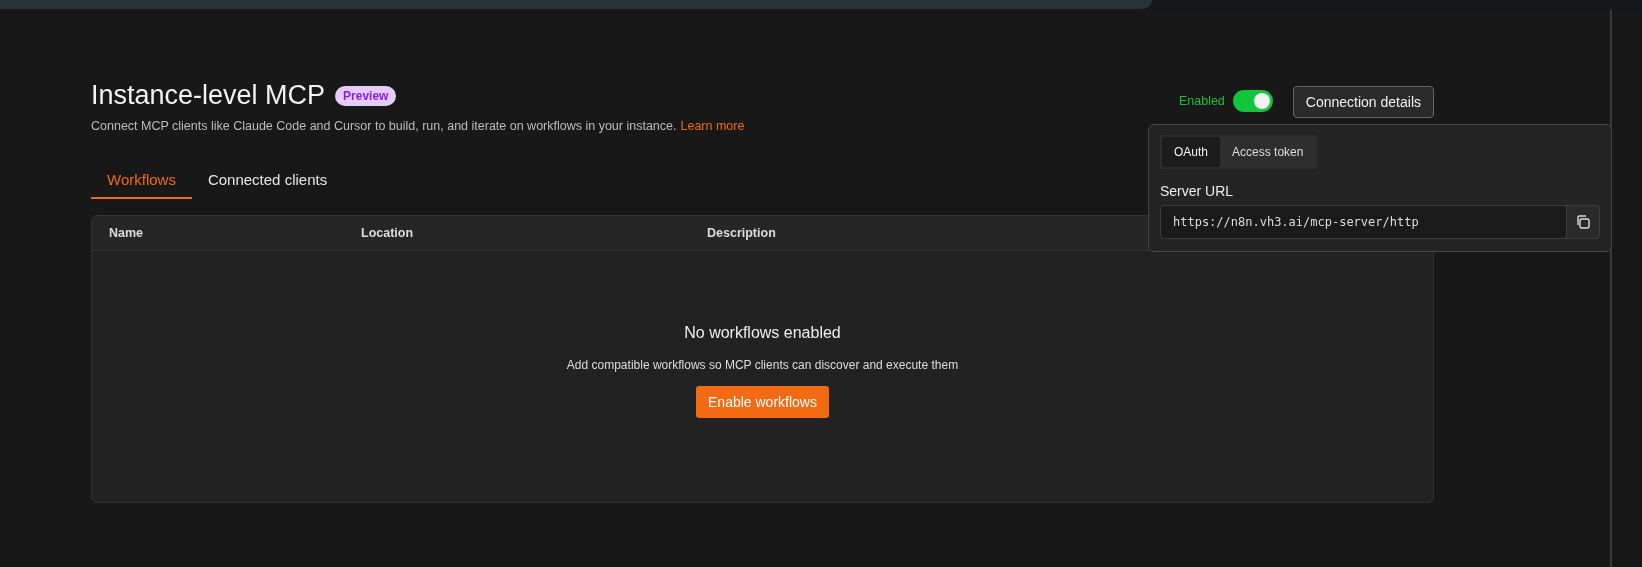 This screenshot has width=1642, height=567. I want to click on empty-state-title: No workflows enabled, so click(762, 333).